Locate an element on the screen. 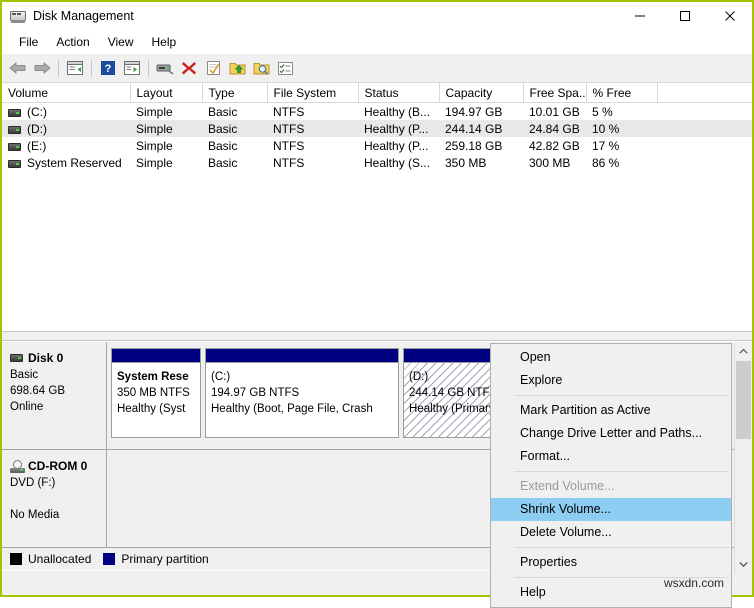  hard-disk-icon is located at coordinates (16, 358).